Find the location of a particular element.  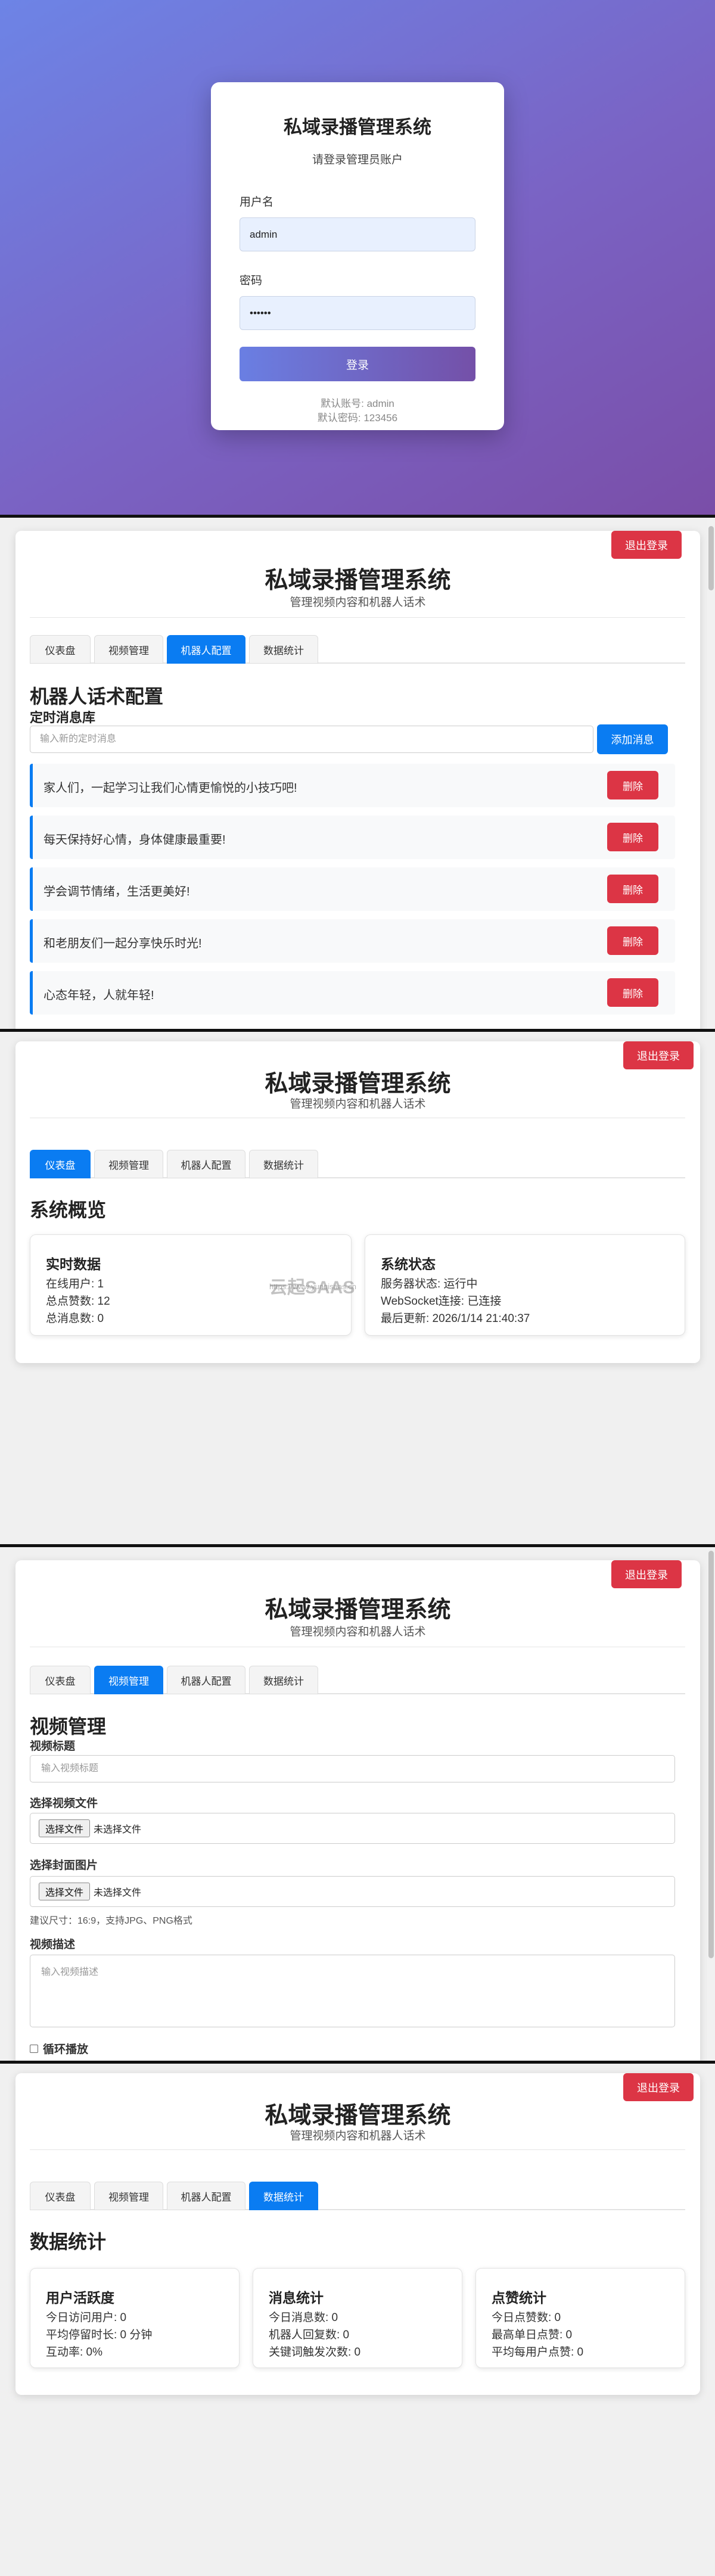

login-subtitle: 请登录管理员账户 is located at coordinates (357, 160).